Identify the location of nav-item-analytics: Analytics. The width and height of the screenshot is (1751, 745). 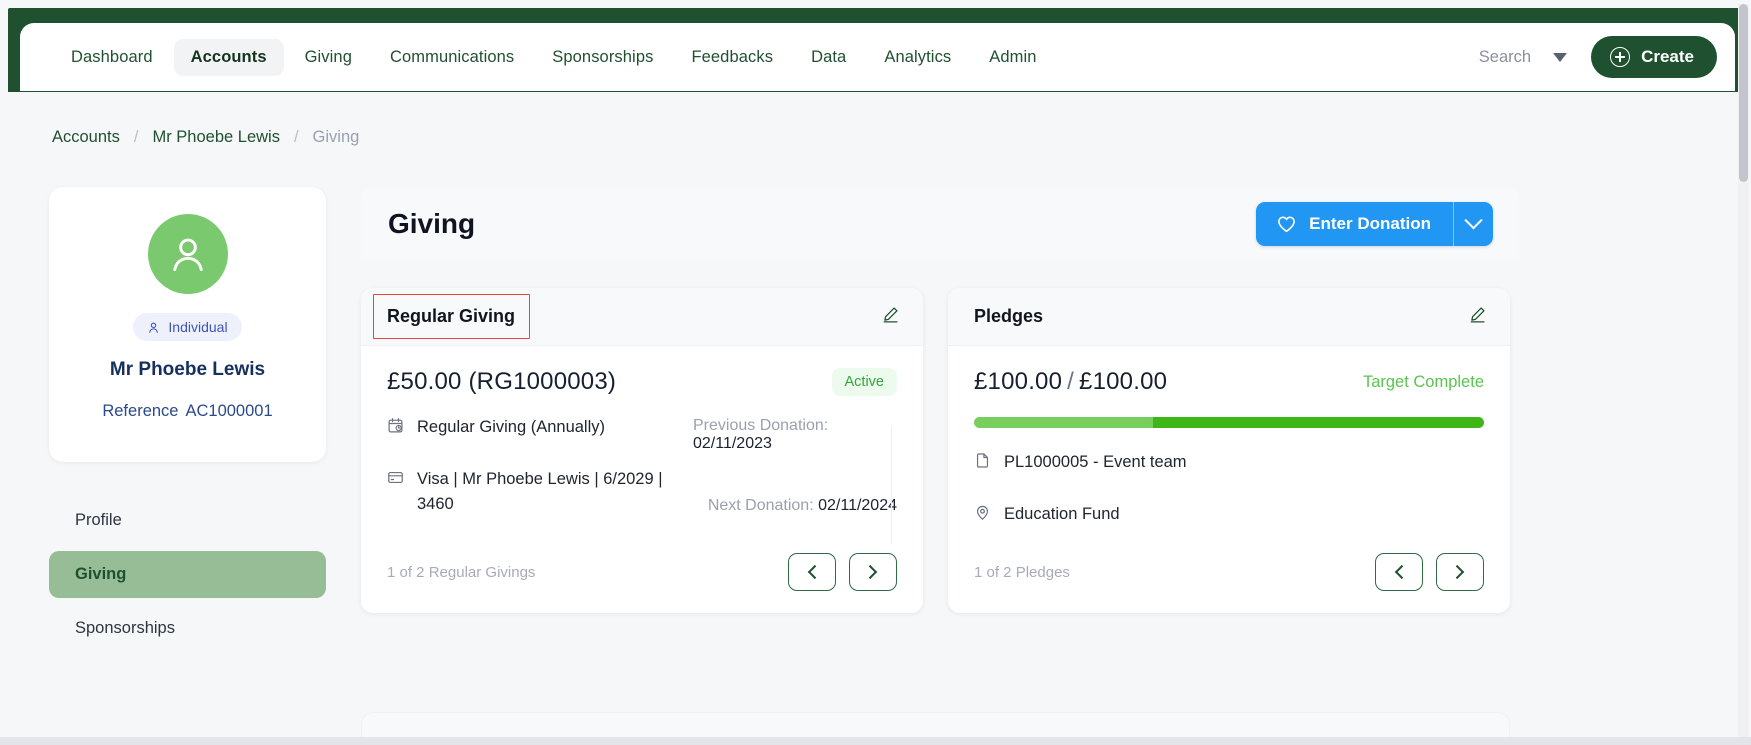
(917, 57).